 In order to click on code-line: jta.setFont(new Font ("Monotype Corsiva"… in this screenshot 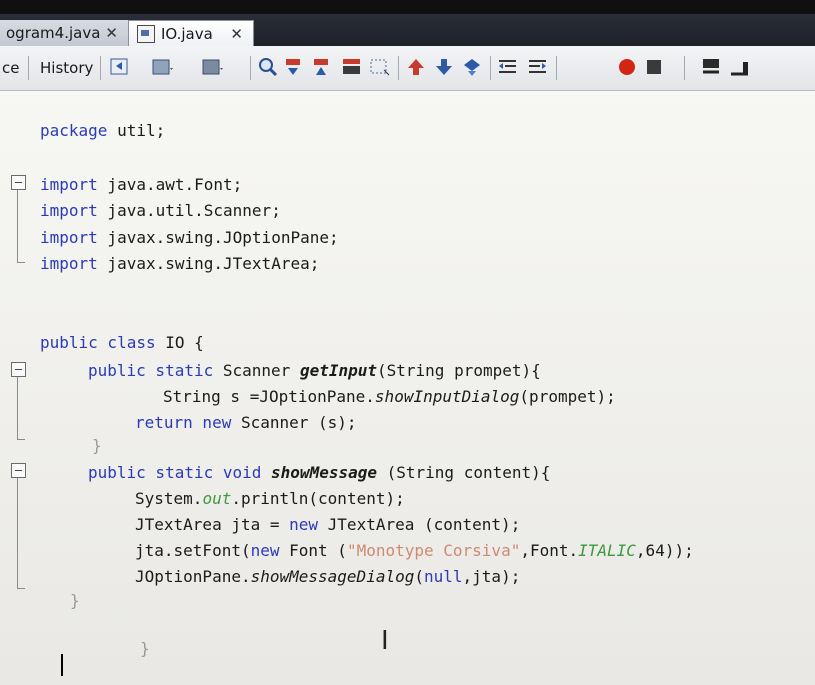, I will do `click(414, 550)`.